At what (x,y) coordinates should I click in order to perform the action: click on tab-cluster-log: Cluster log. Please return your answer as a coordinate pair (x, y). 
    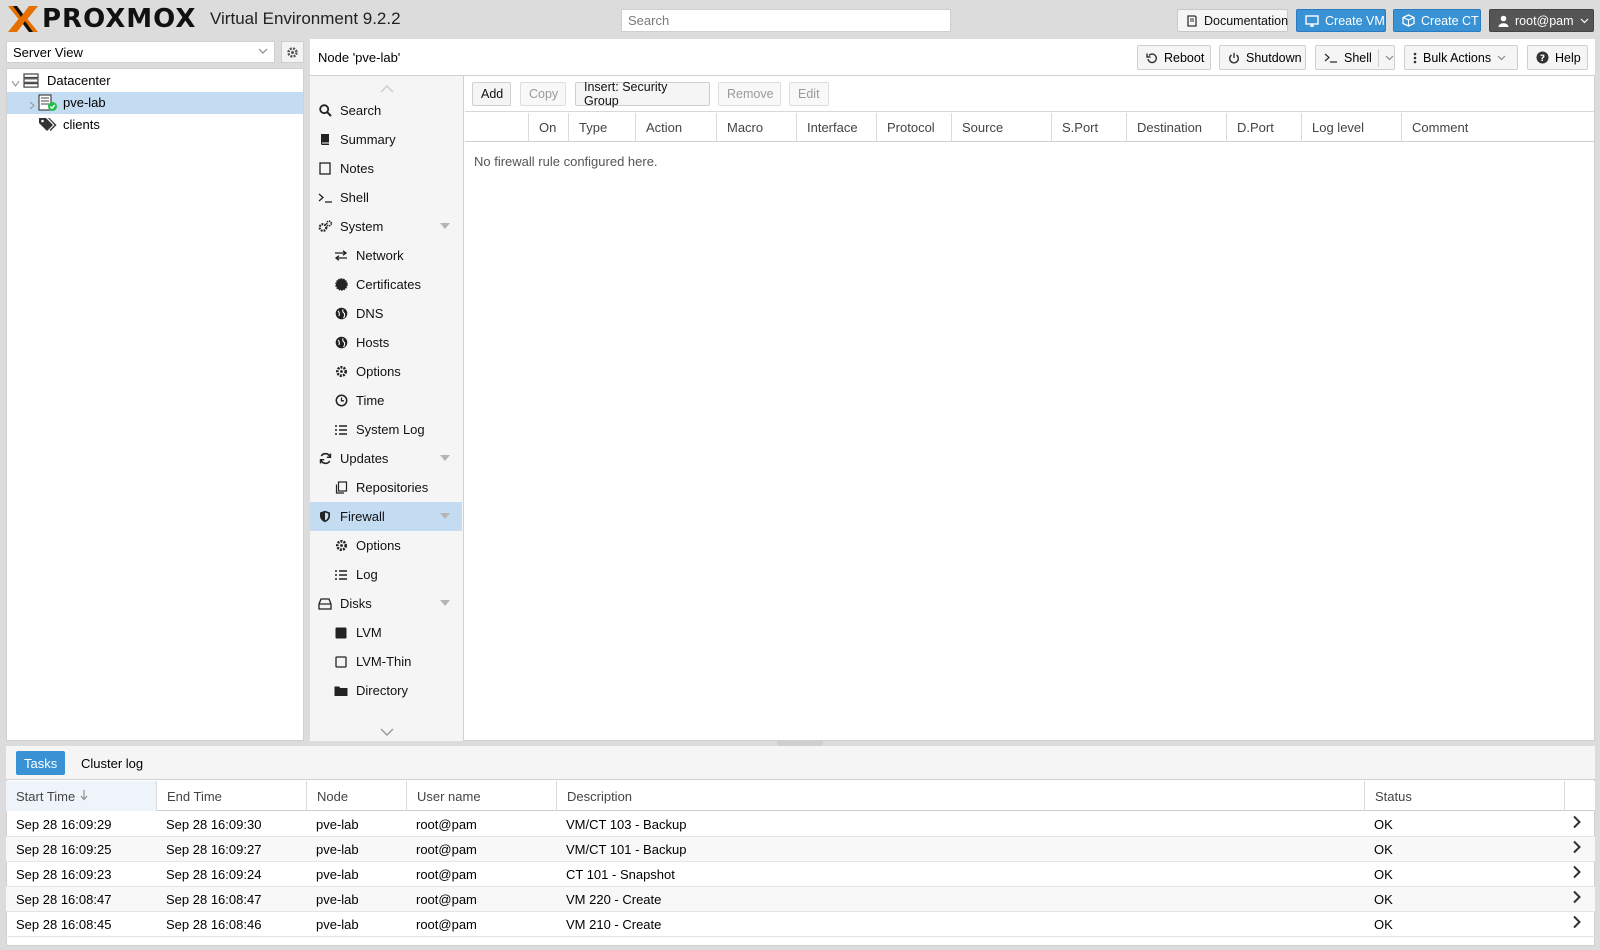
    Looking at the image, I should click on (112, 763).